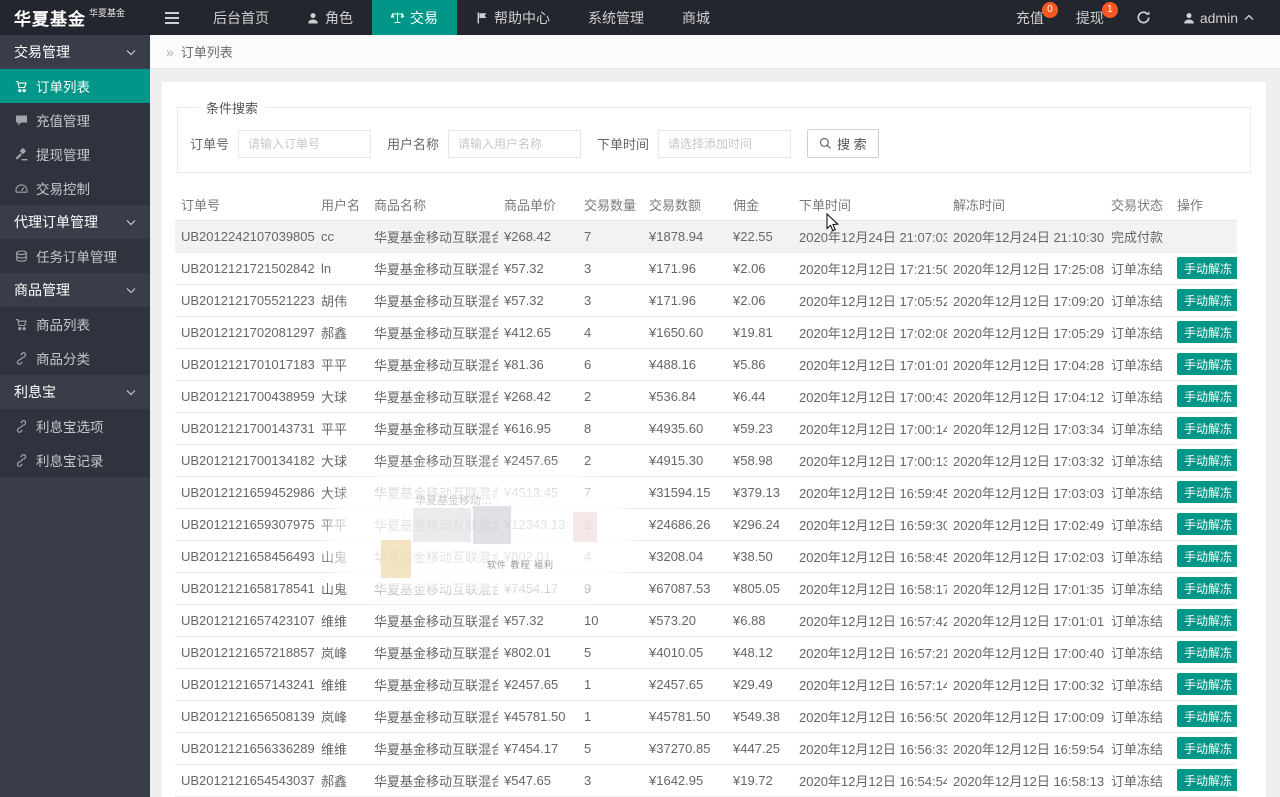 Image resolution: width=1280 pixels, height=797 pixels. Describe the element at coordinates (1026, 620) in the screenshot. I see `unfreeze-time-cell: 2020年12月12日 17:01:01` at that location.